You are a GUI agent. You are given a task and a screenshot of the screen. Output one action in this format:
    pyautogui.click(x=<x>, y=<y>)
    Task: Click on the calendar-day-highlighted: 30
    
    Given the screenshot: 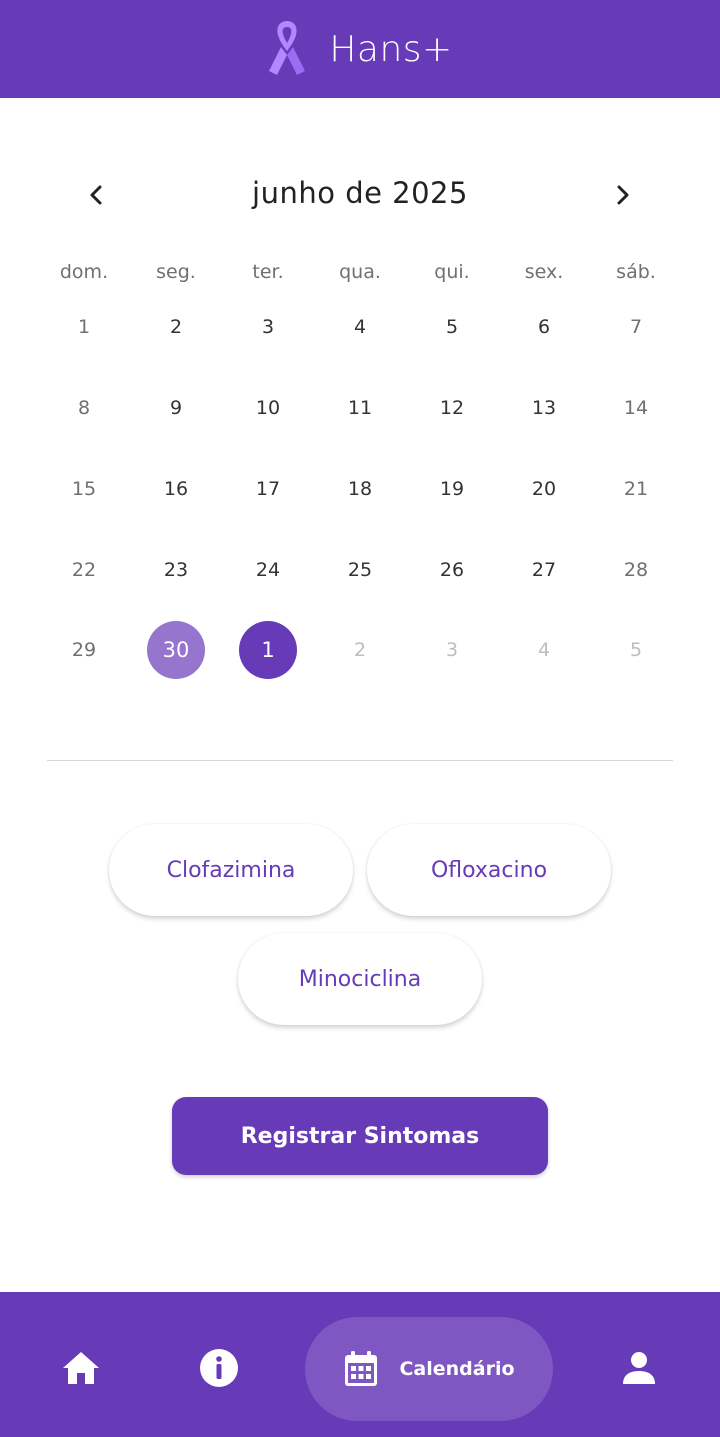 What is the action you would take?
    pyautogui.click(x=176, y=650)
    